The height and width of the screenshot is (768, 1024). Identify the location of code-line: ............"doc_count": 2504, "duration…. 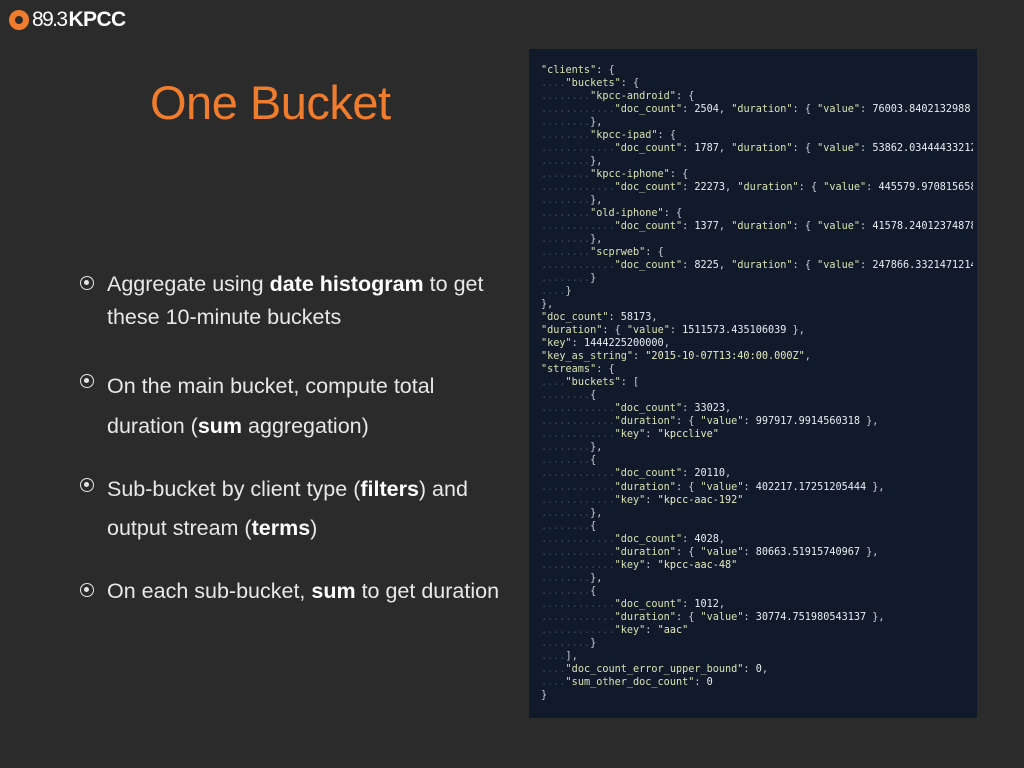
(756, 110).